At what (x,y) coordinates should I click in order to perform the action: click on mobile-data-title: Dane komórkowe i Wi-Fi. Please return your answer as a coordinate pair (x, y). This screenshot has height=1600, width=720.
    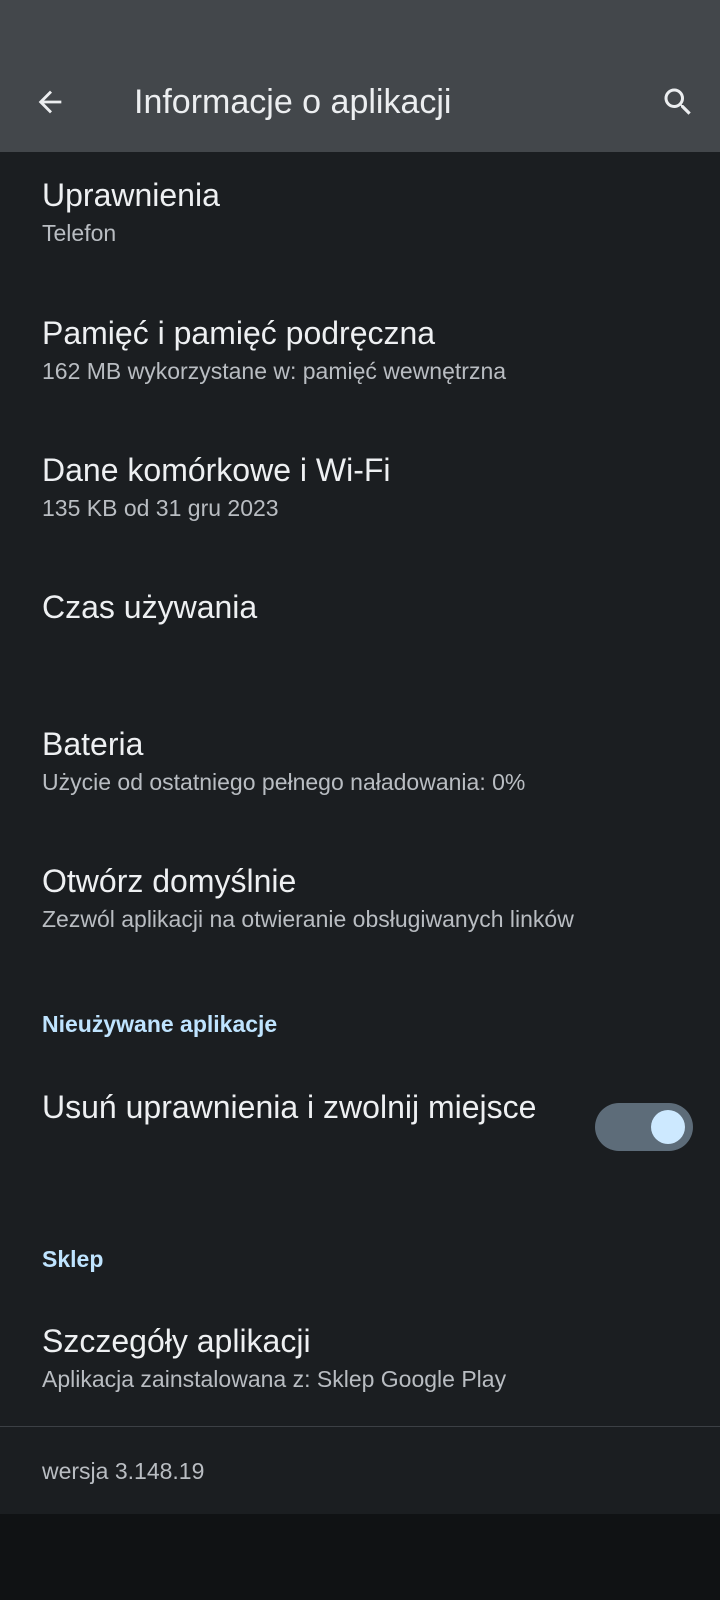
    Looking at the image, I should click on (216, 470).